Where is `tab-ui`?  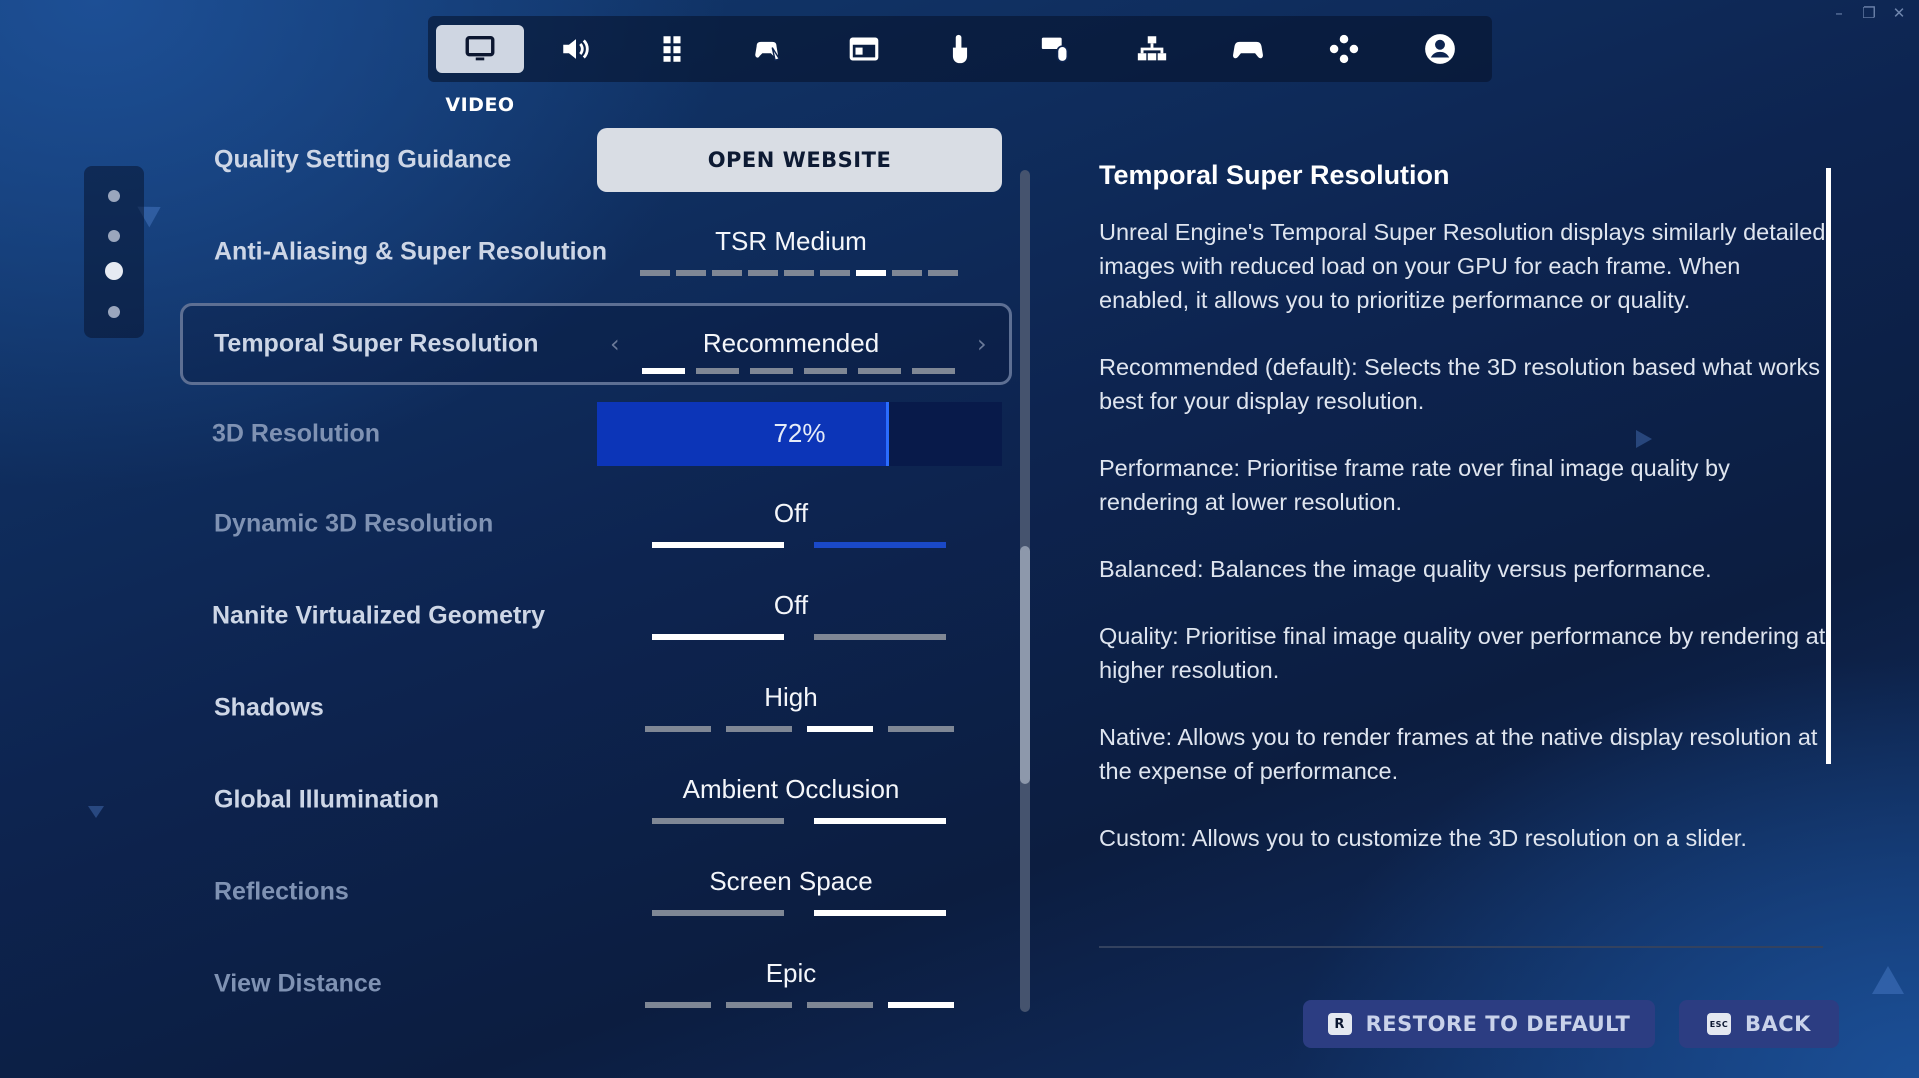
tab-ui is located at coordinates (864, 49).